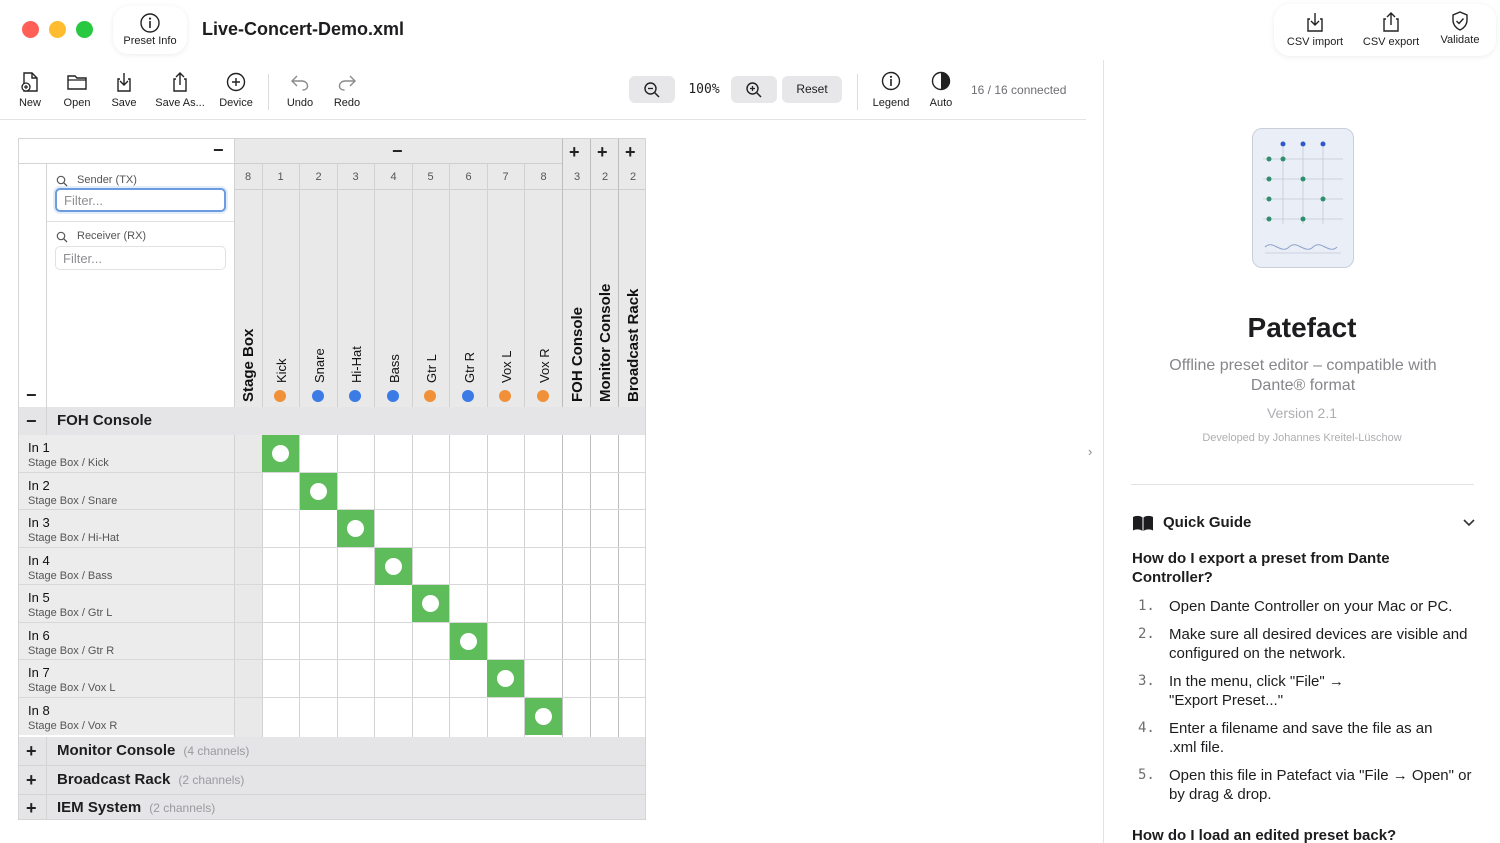 Image resolution: width=1500 pixels, height=843 pixels. I want to click on preset-info-button: Preset Info, so click(150, 30).